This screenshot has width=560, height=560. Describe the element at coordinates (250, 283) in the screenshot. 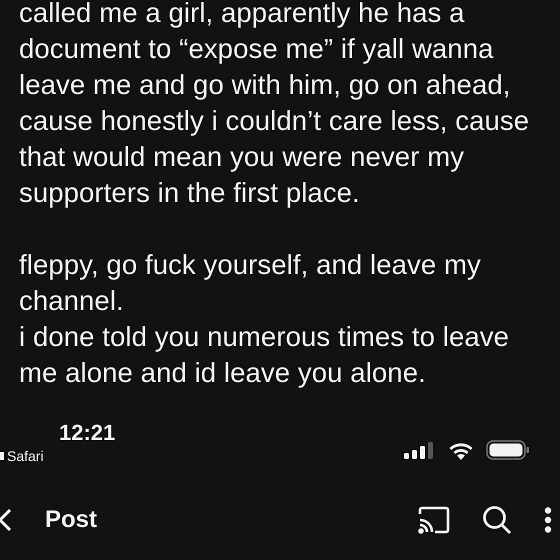

I see `post-paragraph: fleppy, go fuck yourself, and leave my channel.` at that location.